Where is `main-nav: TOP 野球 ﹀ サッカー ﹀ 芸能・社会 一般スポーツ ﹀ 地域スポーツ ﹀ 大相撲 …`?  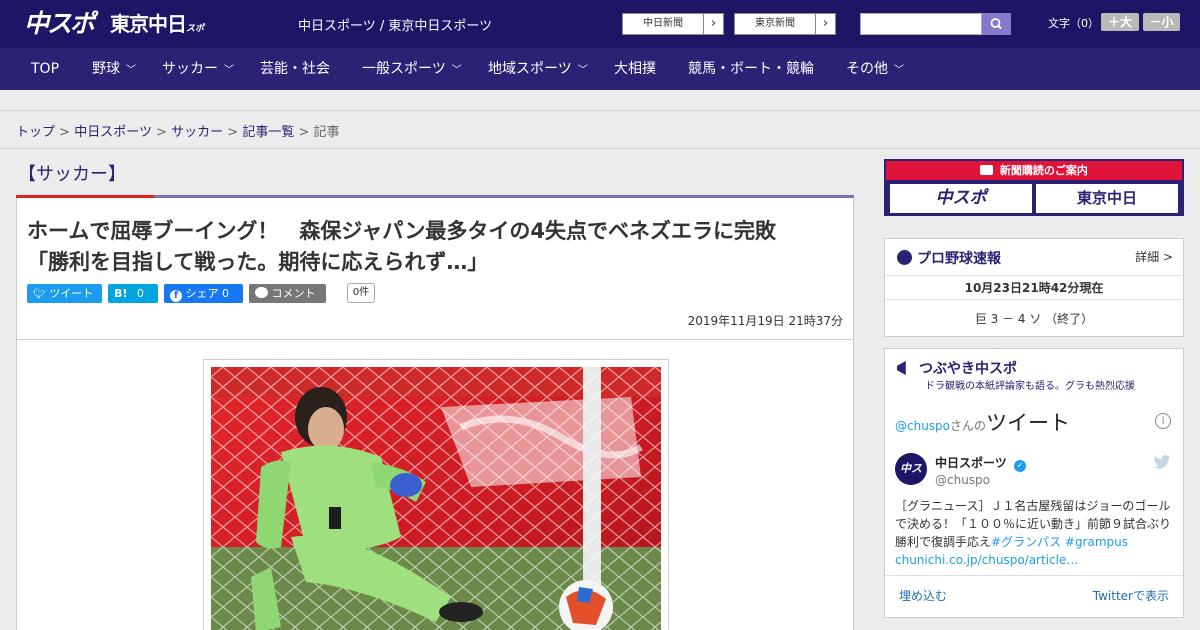 main-nav: TOP 野球 ﹀ サッカー ﹀ 芸能・社会 一般スポーツ ﹀ 地域スポーツ ﹀ 大相撲 … is located at coordinates (600, 69).